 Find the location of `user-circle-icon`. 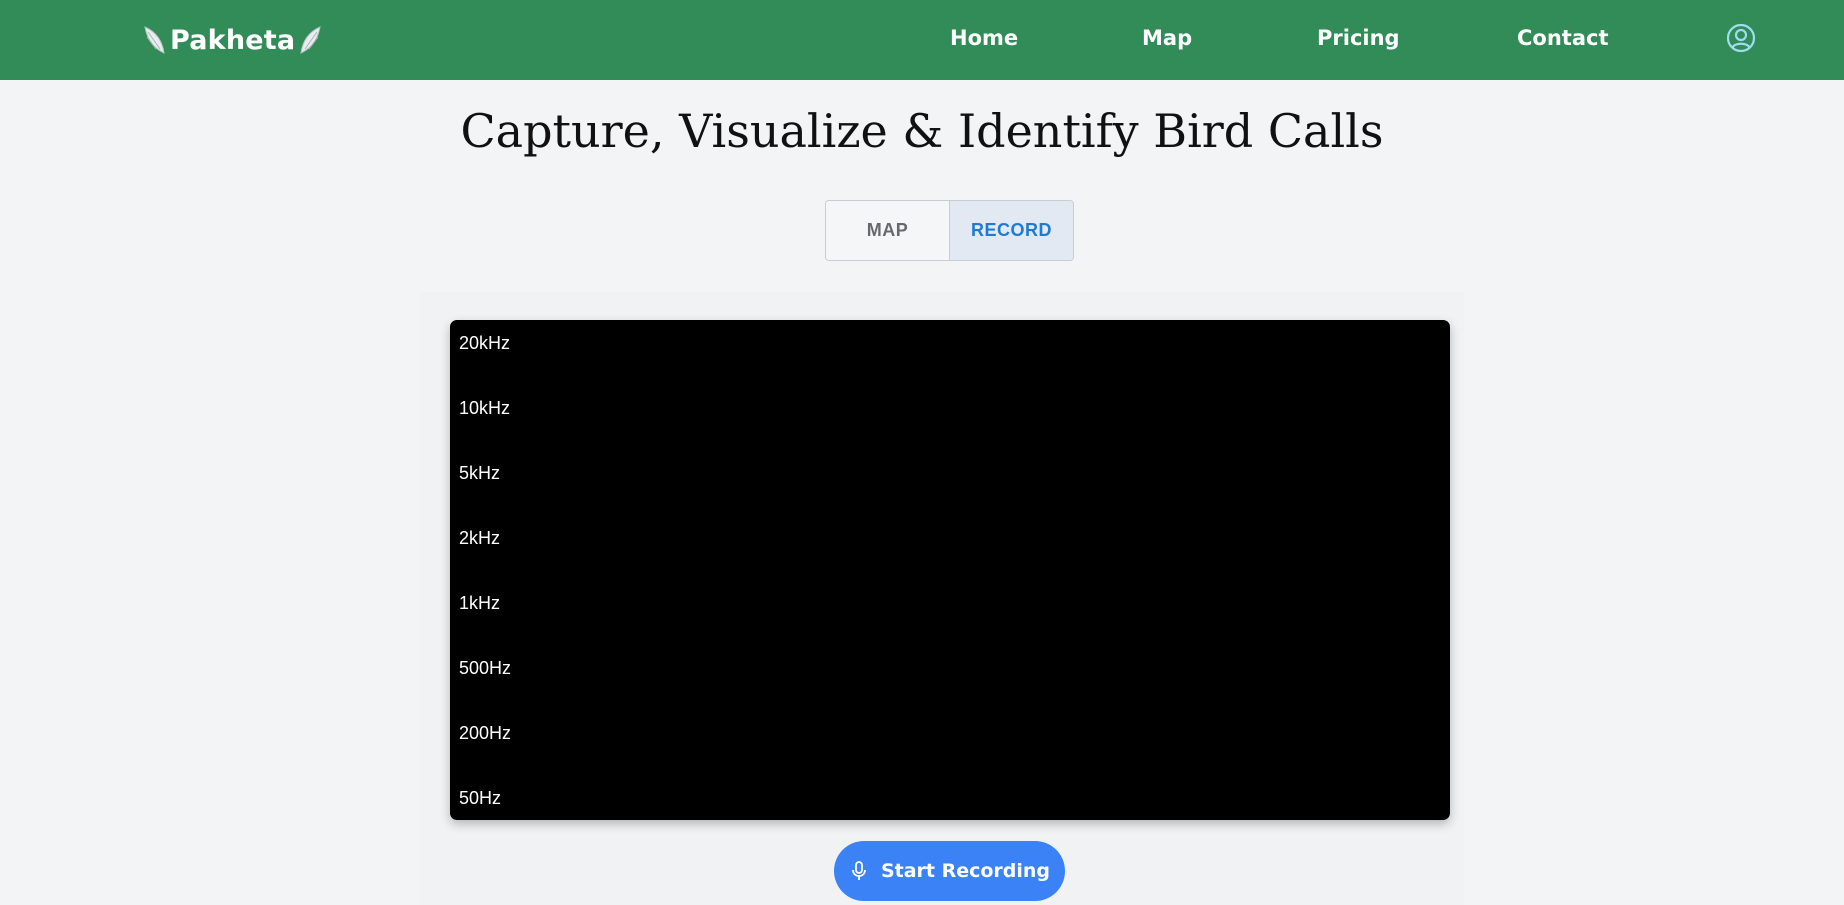

user-circle-icon is located at coordinates (1741, 38).